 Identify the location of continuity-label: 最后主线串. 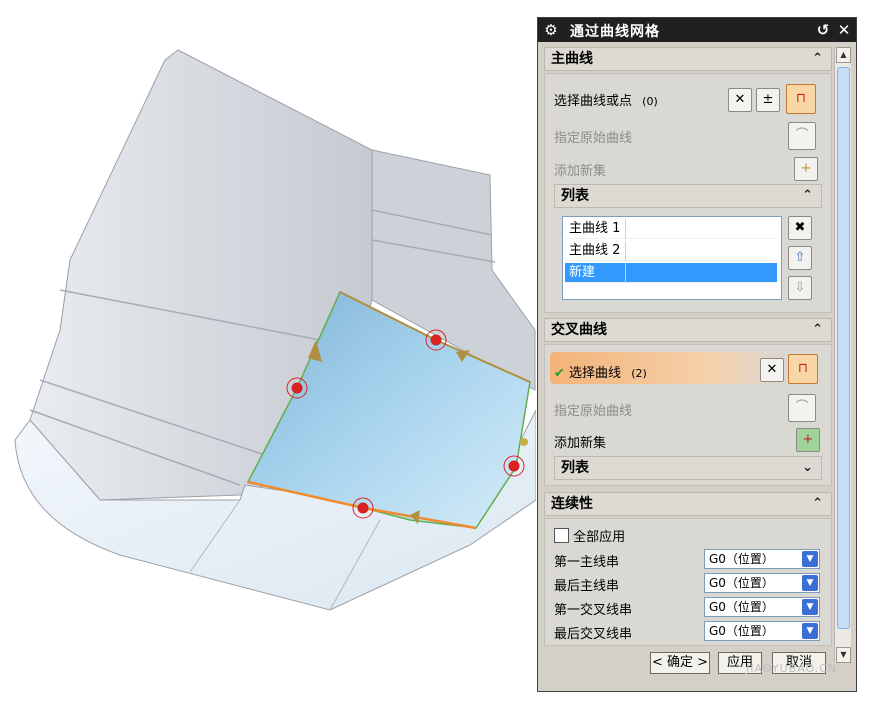
(587, 586).